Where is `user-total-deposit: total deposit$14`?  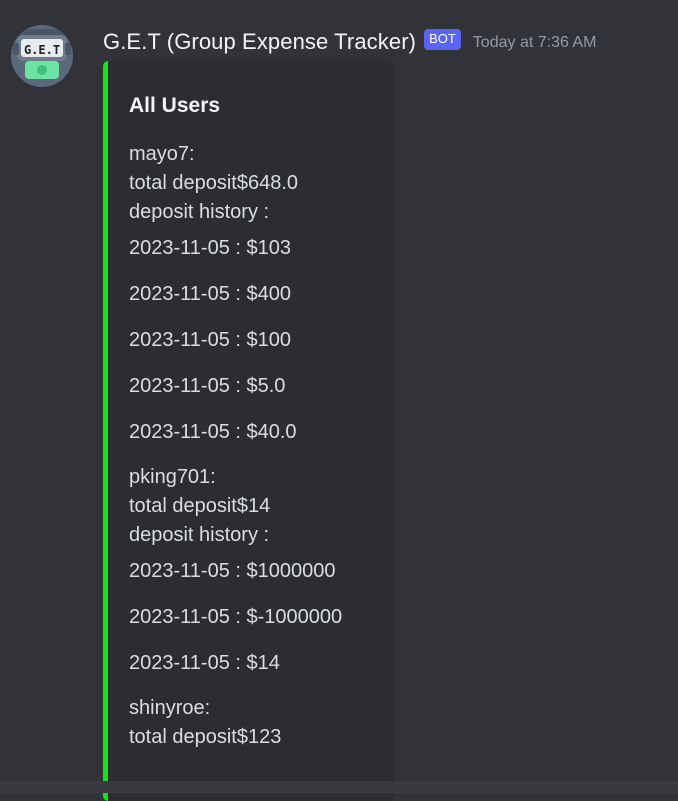 user-total-deposit: total deposit$14 is located at coordinates (200, 506).